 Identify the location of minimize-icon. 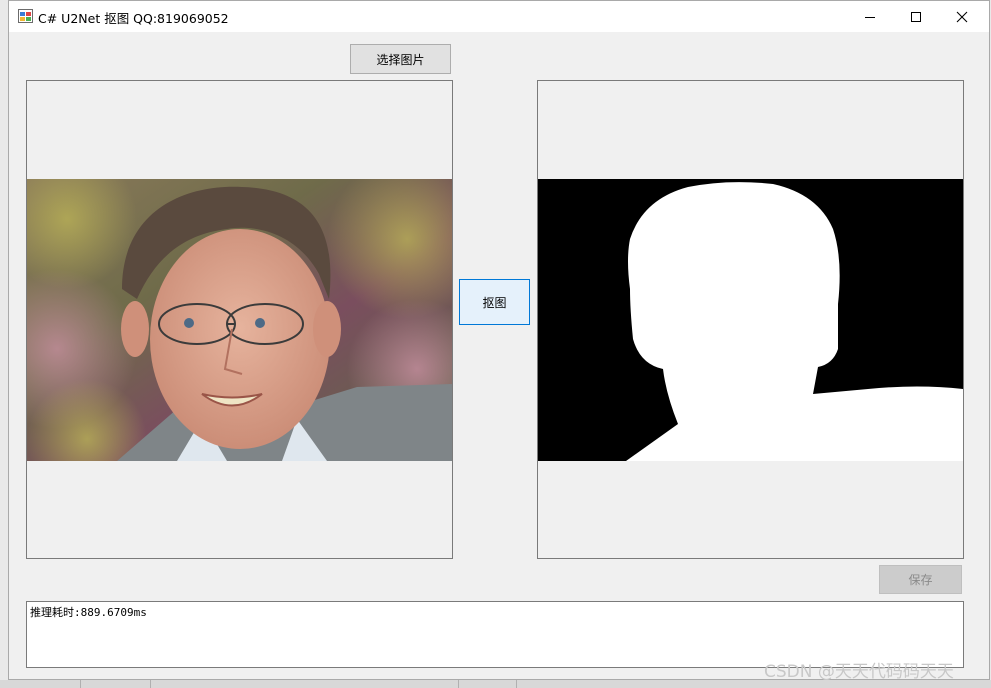
(870, 17).